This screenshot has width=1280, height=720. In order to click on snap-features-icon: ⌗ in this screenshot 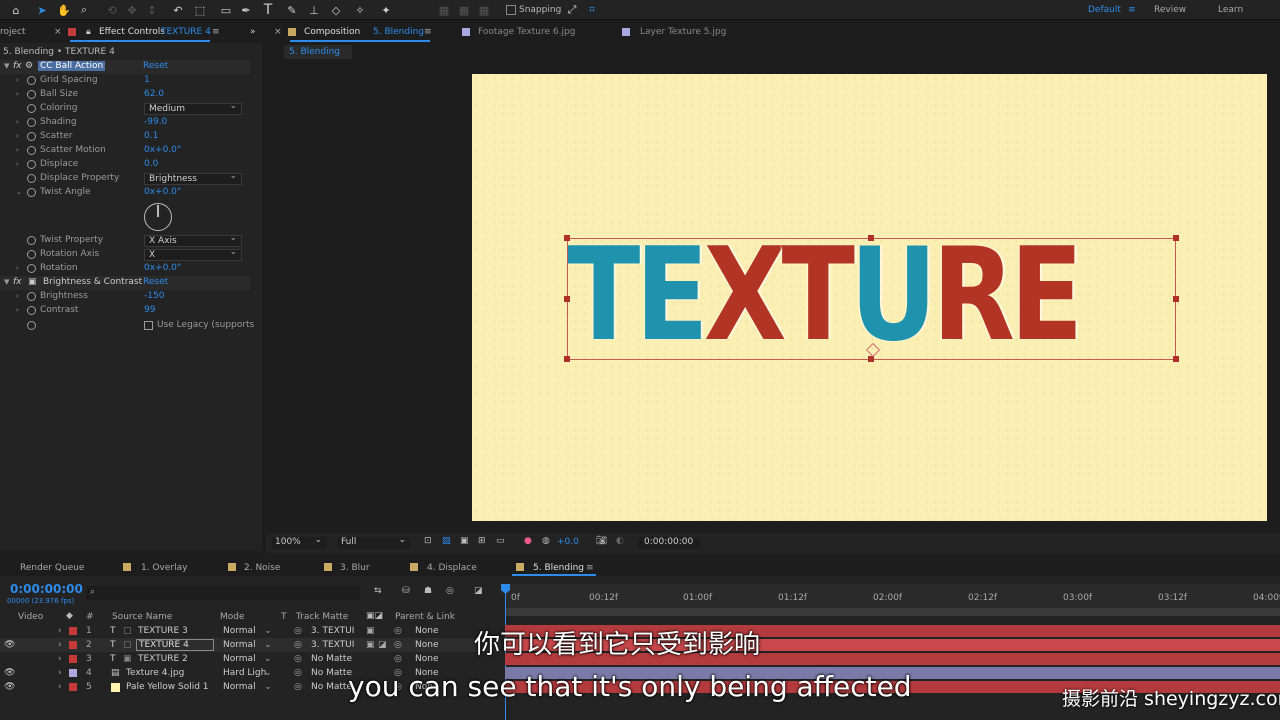, I will do `click(592, 10)`.